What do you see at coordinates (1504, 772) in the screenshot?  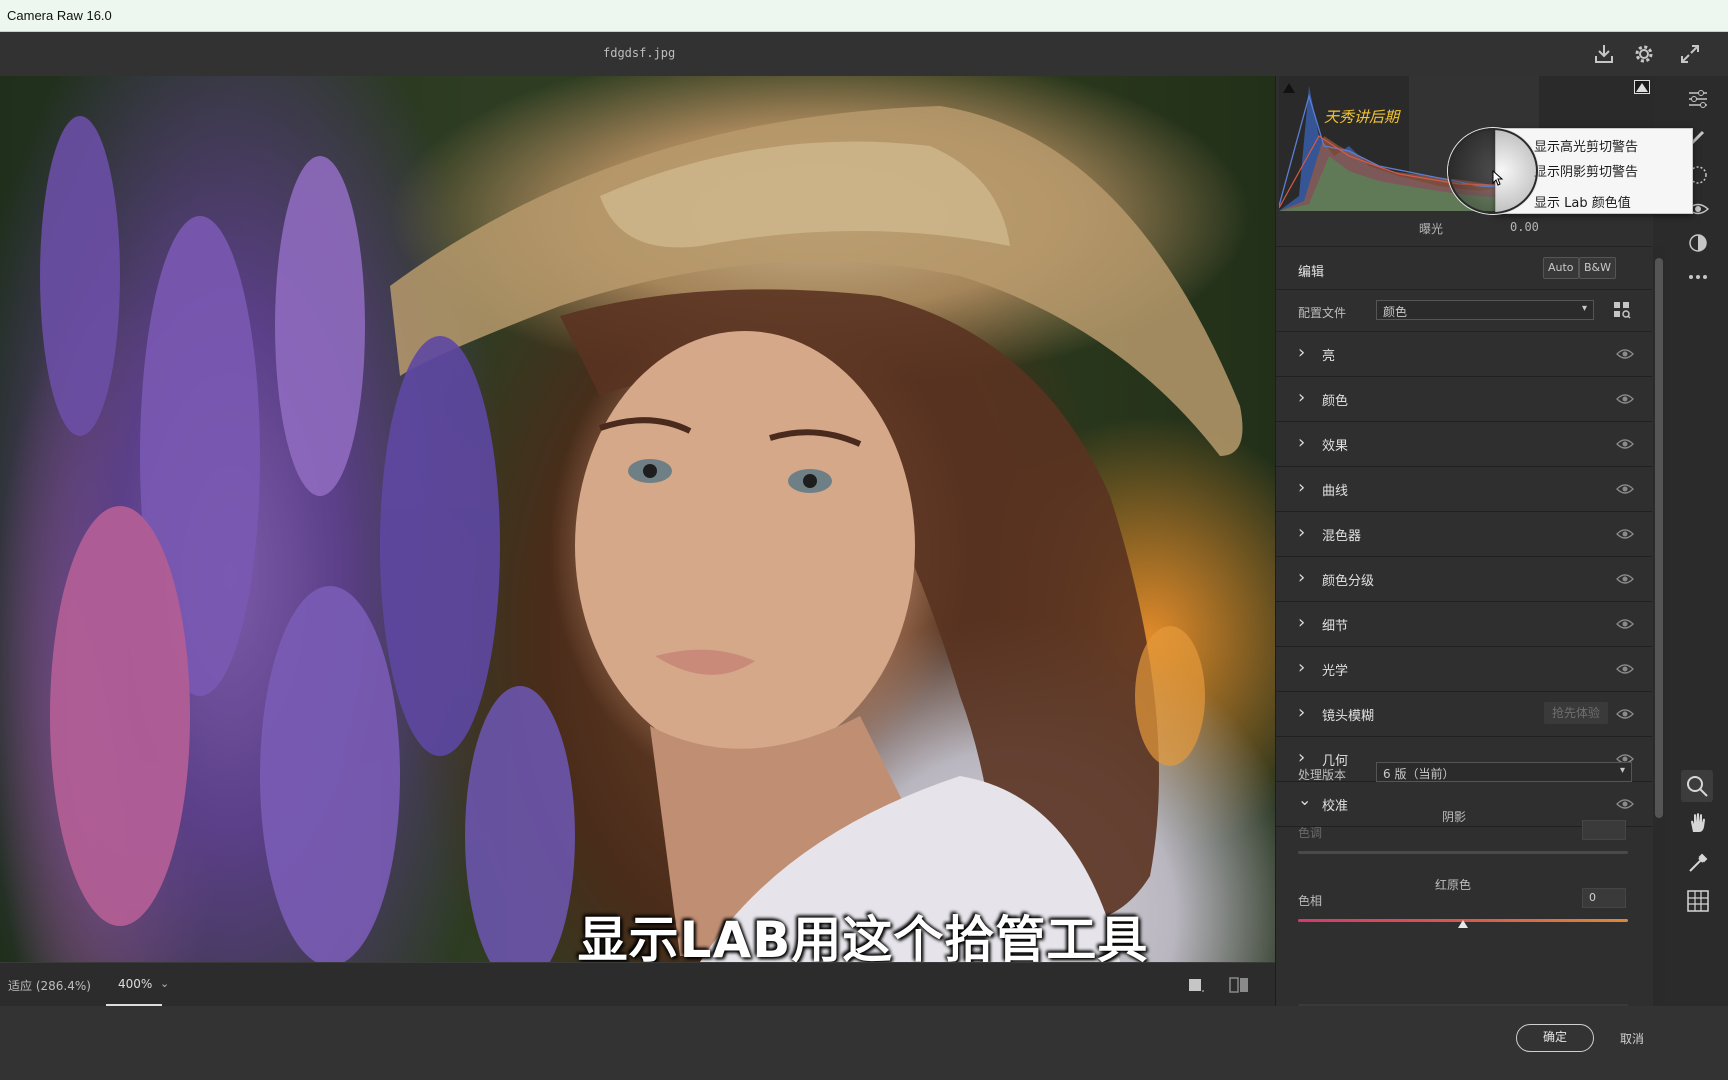 I see `process-version-select: 6 版（当前） ▾` at bounding box center [1504, 772].